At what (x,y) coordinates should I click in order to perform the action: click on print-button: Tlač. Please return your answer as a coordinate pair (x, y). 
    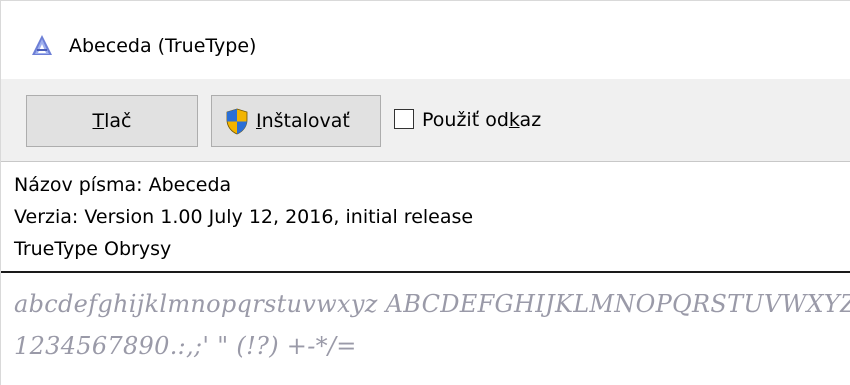
    Looking at the image, I should click on (112, 121).